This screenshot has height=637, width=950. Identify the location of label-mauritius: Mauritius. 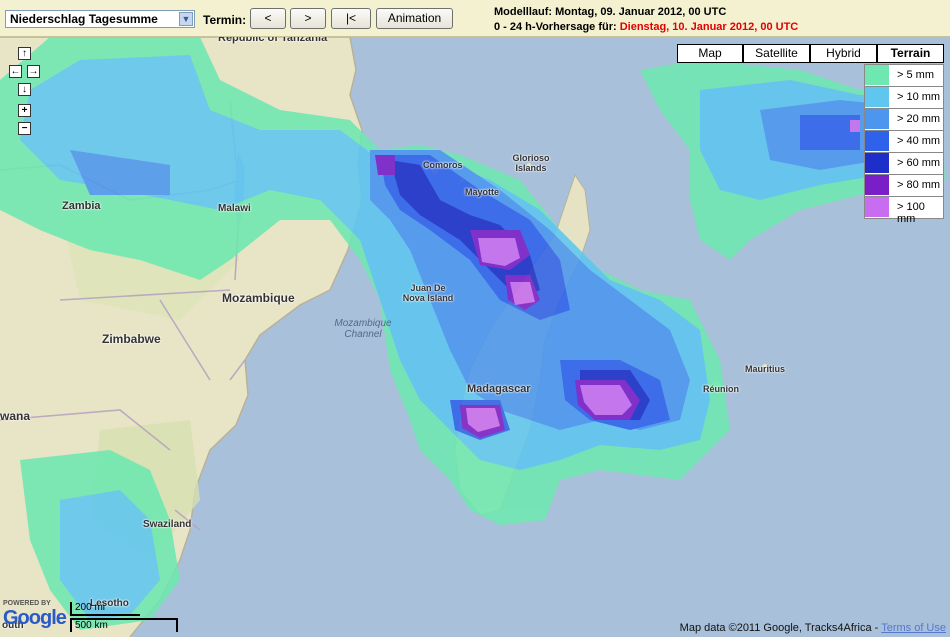
(765, 369).